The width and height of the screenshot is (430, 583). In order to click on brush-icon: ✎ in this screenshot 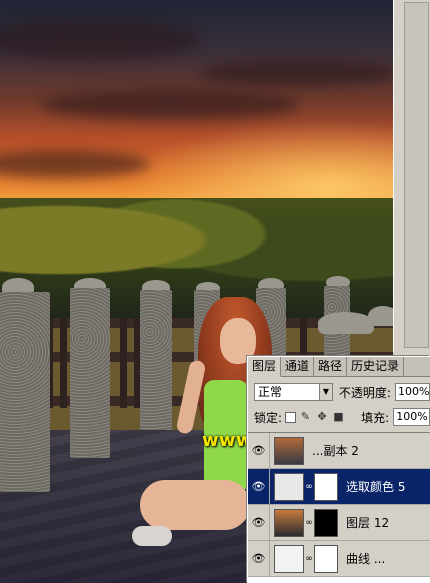, I will do `click(305, 417)`.